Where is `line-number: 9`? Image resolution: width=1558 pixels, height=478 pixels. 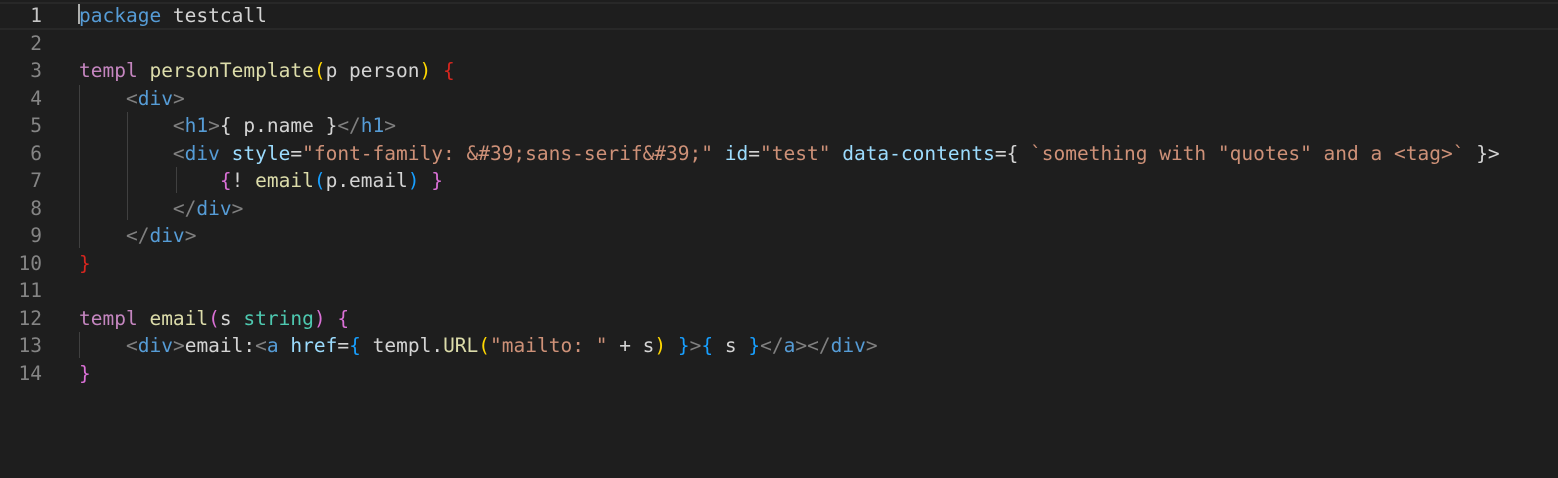 line-number: 9 is located at coordinates (36, 235).